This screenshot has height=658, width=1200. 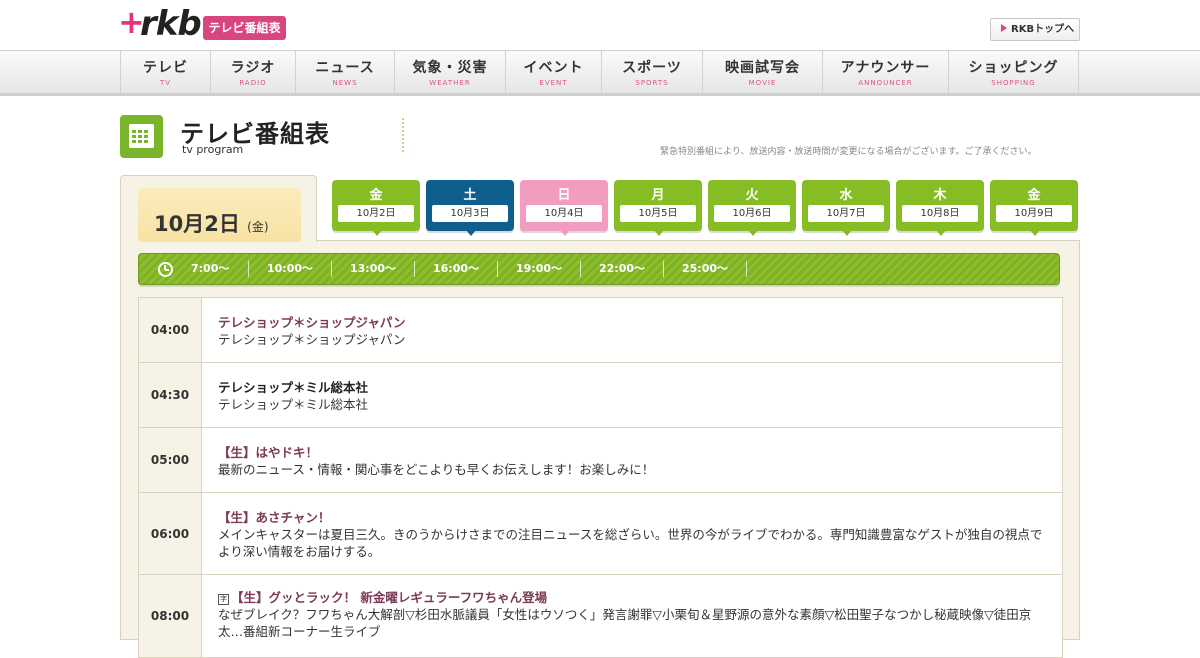 I want to click on day-tab-oct2: 金 10月2日, so click(x=376, y=208).